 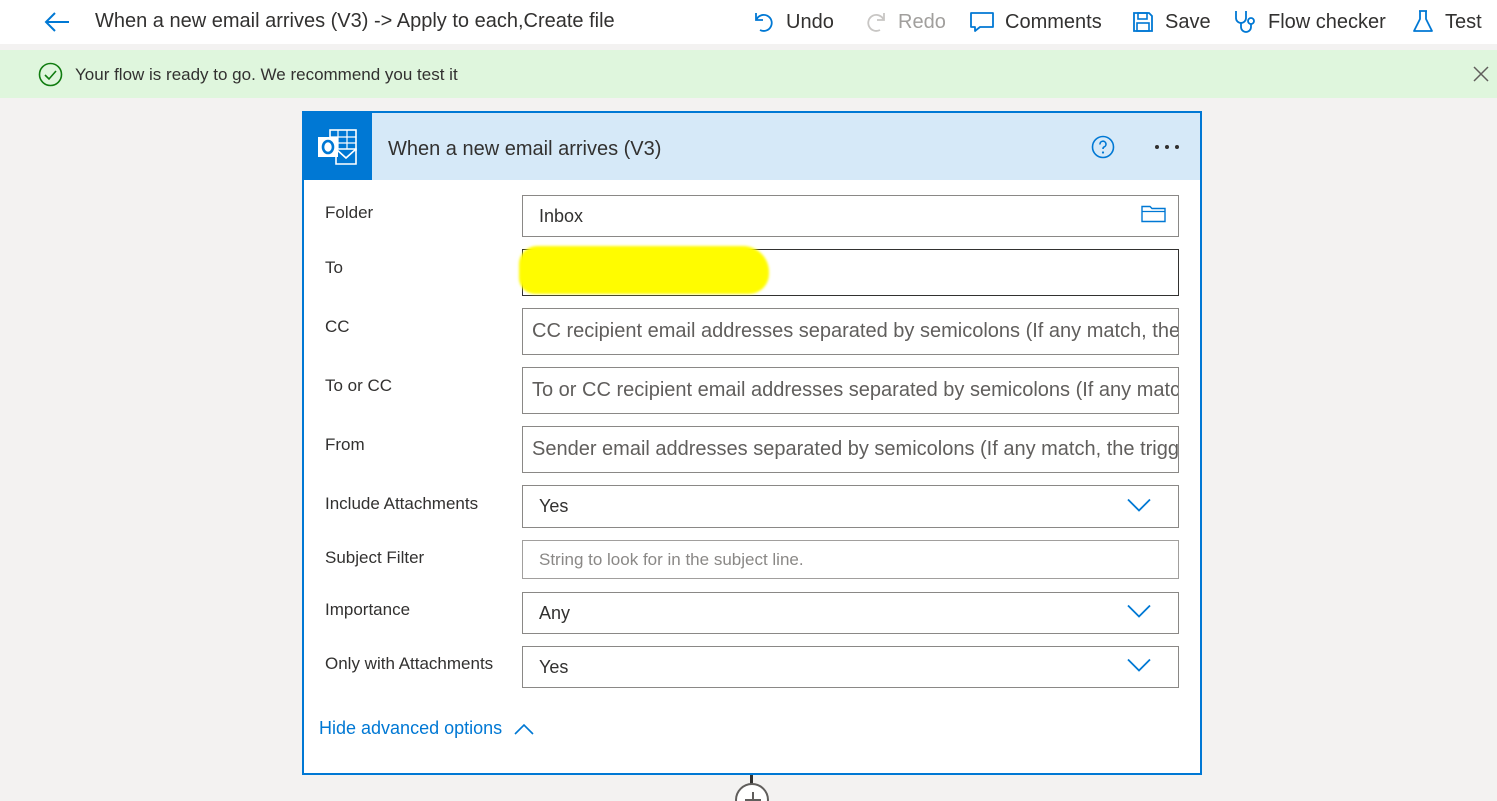 I want to click on include-attachments-chevron, so click(x=1139, y=506).